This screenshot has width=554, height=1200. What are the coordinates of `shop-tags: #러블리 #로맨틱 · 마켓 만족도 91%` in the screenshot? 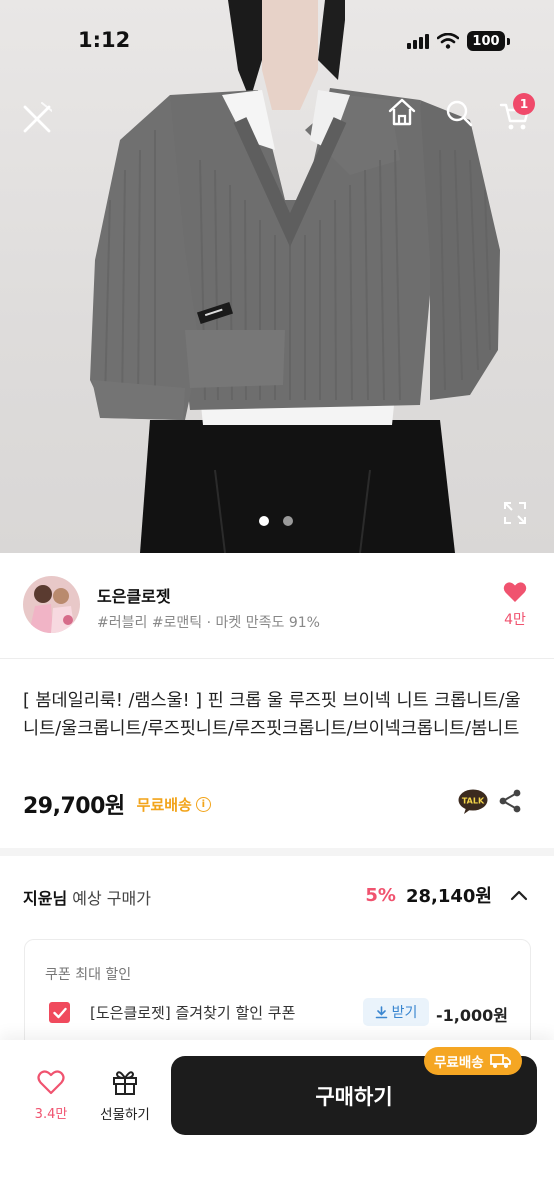 It's located at (208, 623).